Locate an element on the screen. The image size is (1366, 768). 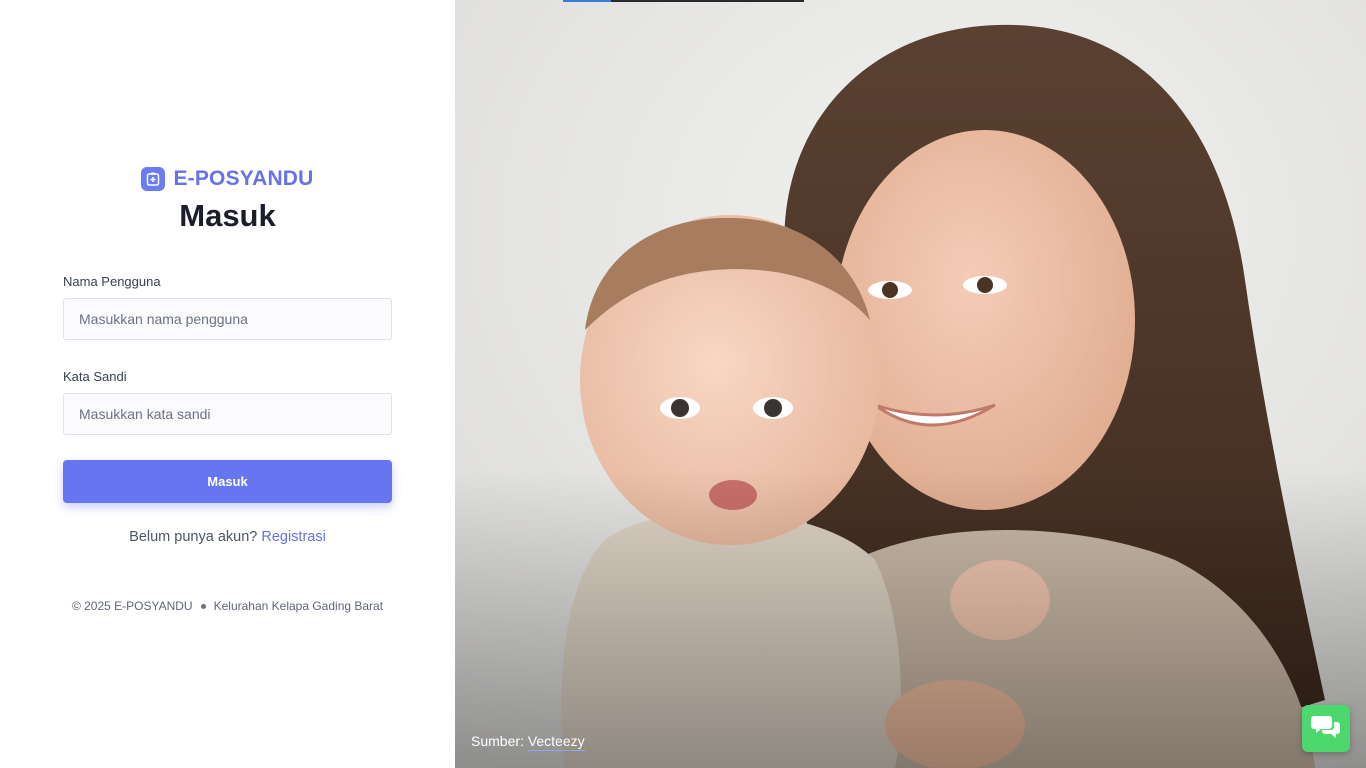
chat-bubbles-icon is located at coordinates (1326, 728).